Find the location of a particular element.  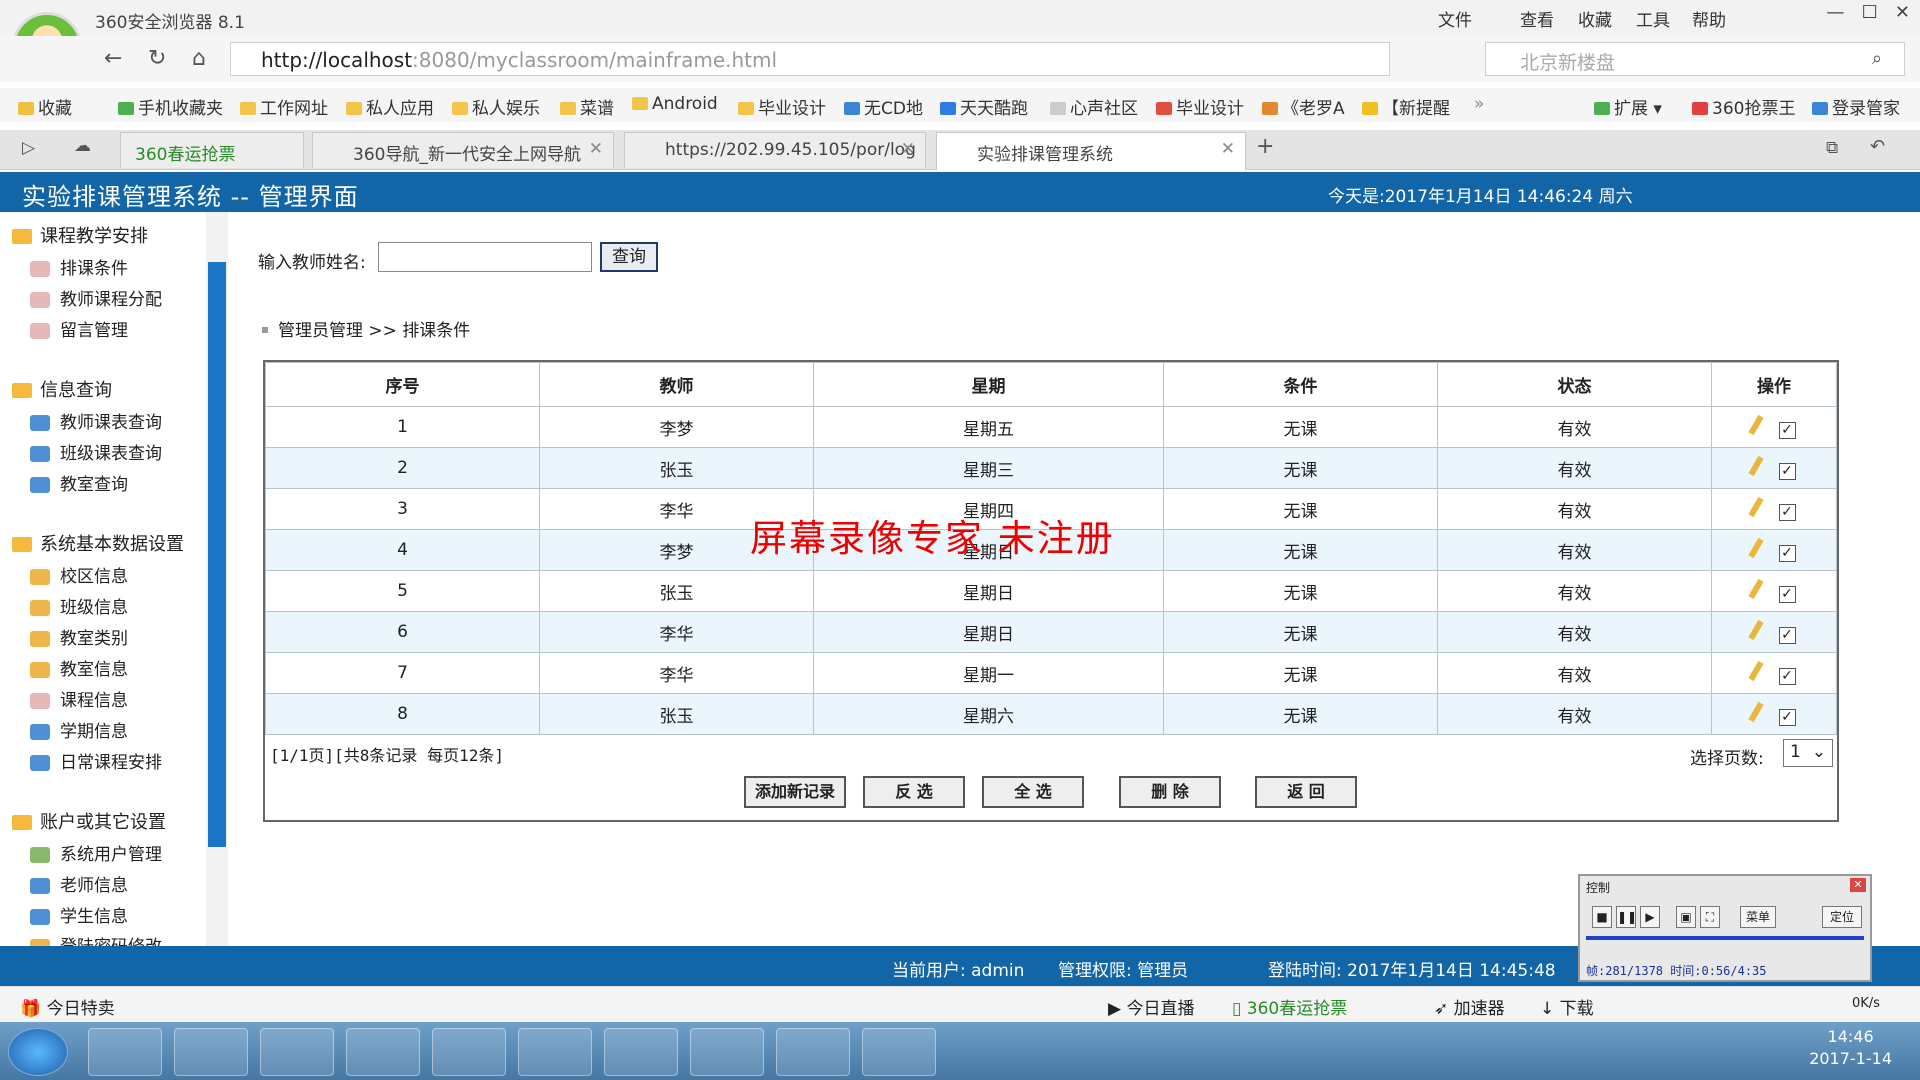

sidebar-item-campus: 校区信息 is located at coordinates (79, 574).